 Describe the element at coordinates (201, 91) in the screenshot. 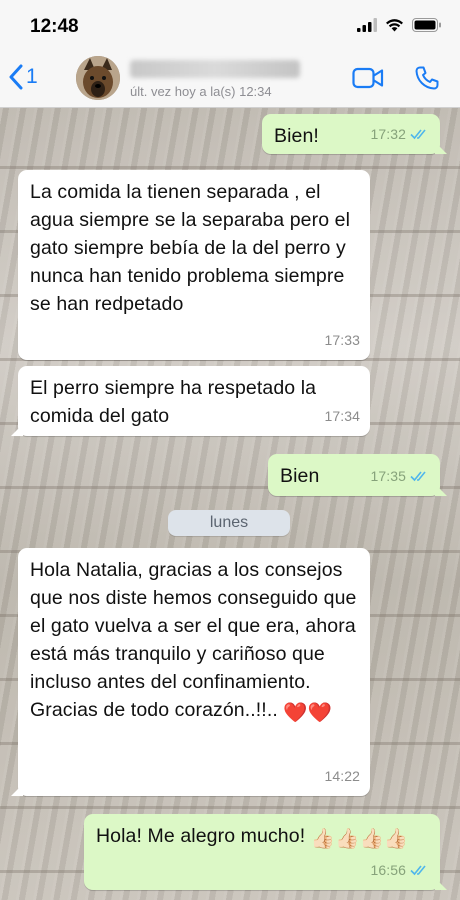

I see `last-seen: últ. vez hoy a la(s) 12:34` at that location.